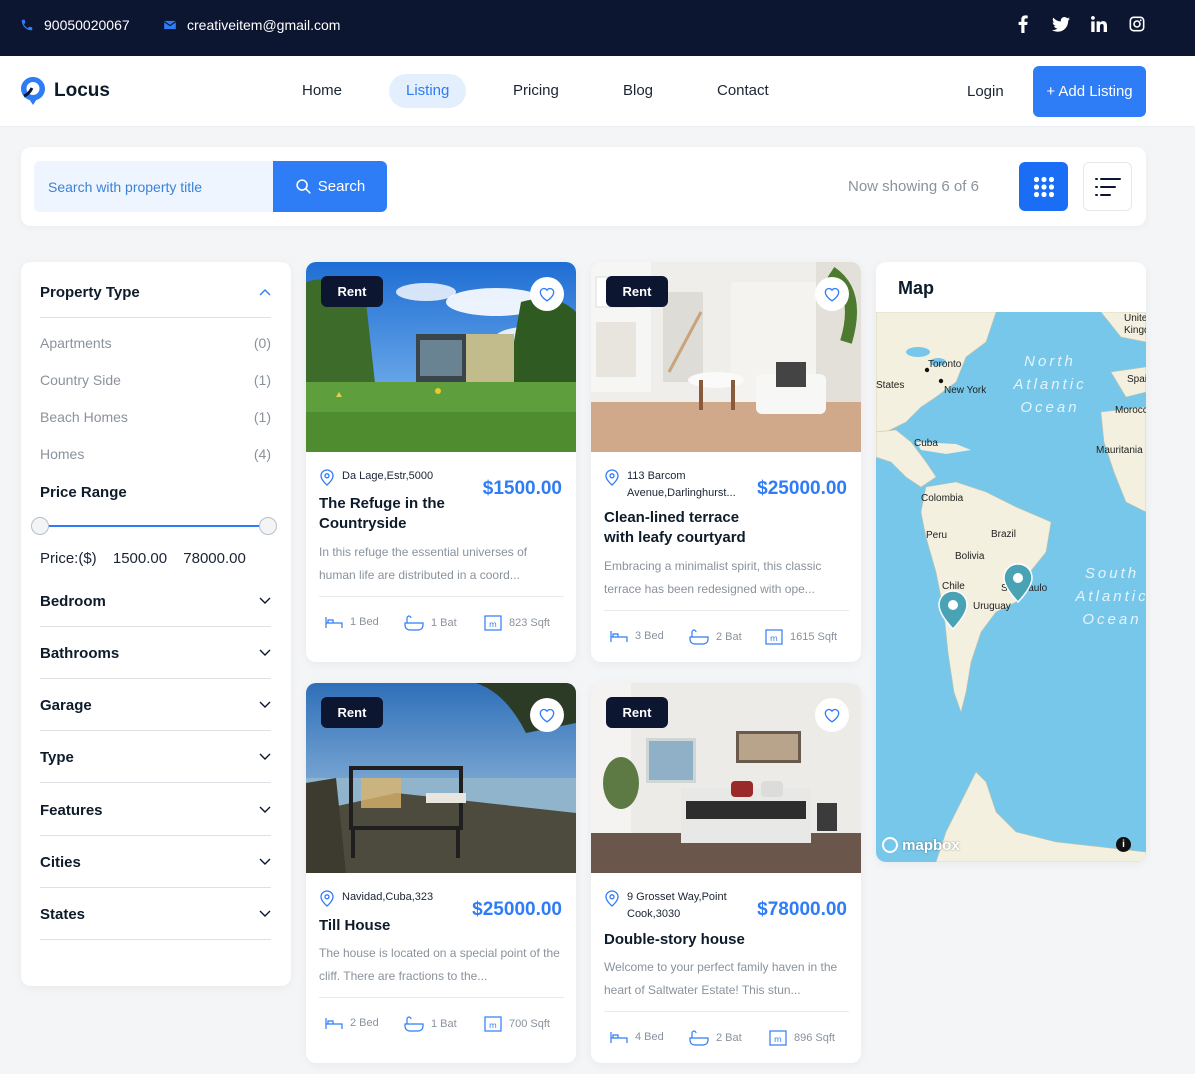  Describe the element at coordinates (638, 91) in the screenshot. I see `nav-blog: Blog` at that location.